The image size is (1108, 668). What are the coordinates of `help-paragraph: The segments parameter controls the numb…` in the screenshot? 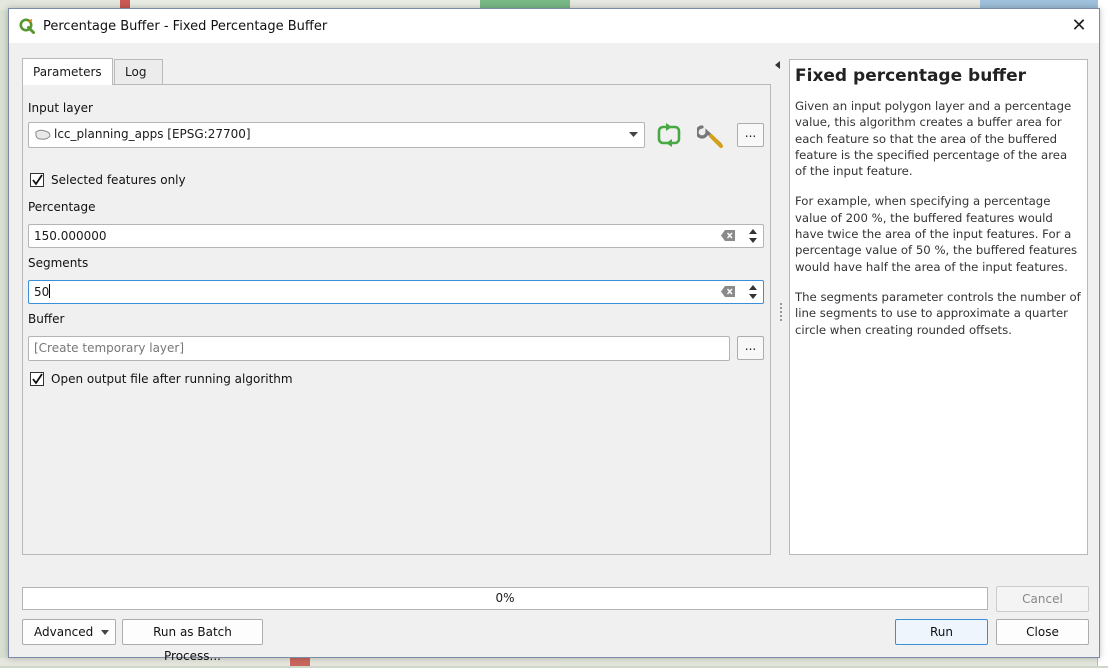 It's located at (938, 313).